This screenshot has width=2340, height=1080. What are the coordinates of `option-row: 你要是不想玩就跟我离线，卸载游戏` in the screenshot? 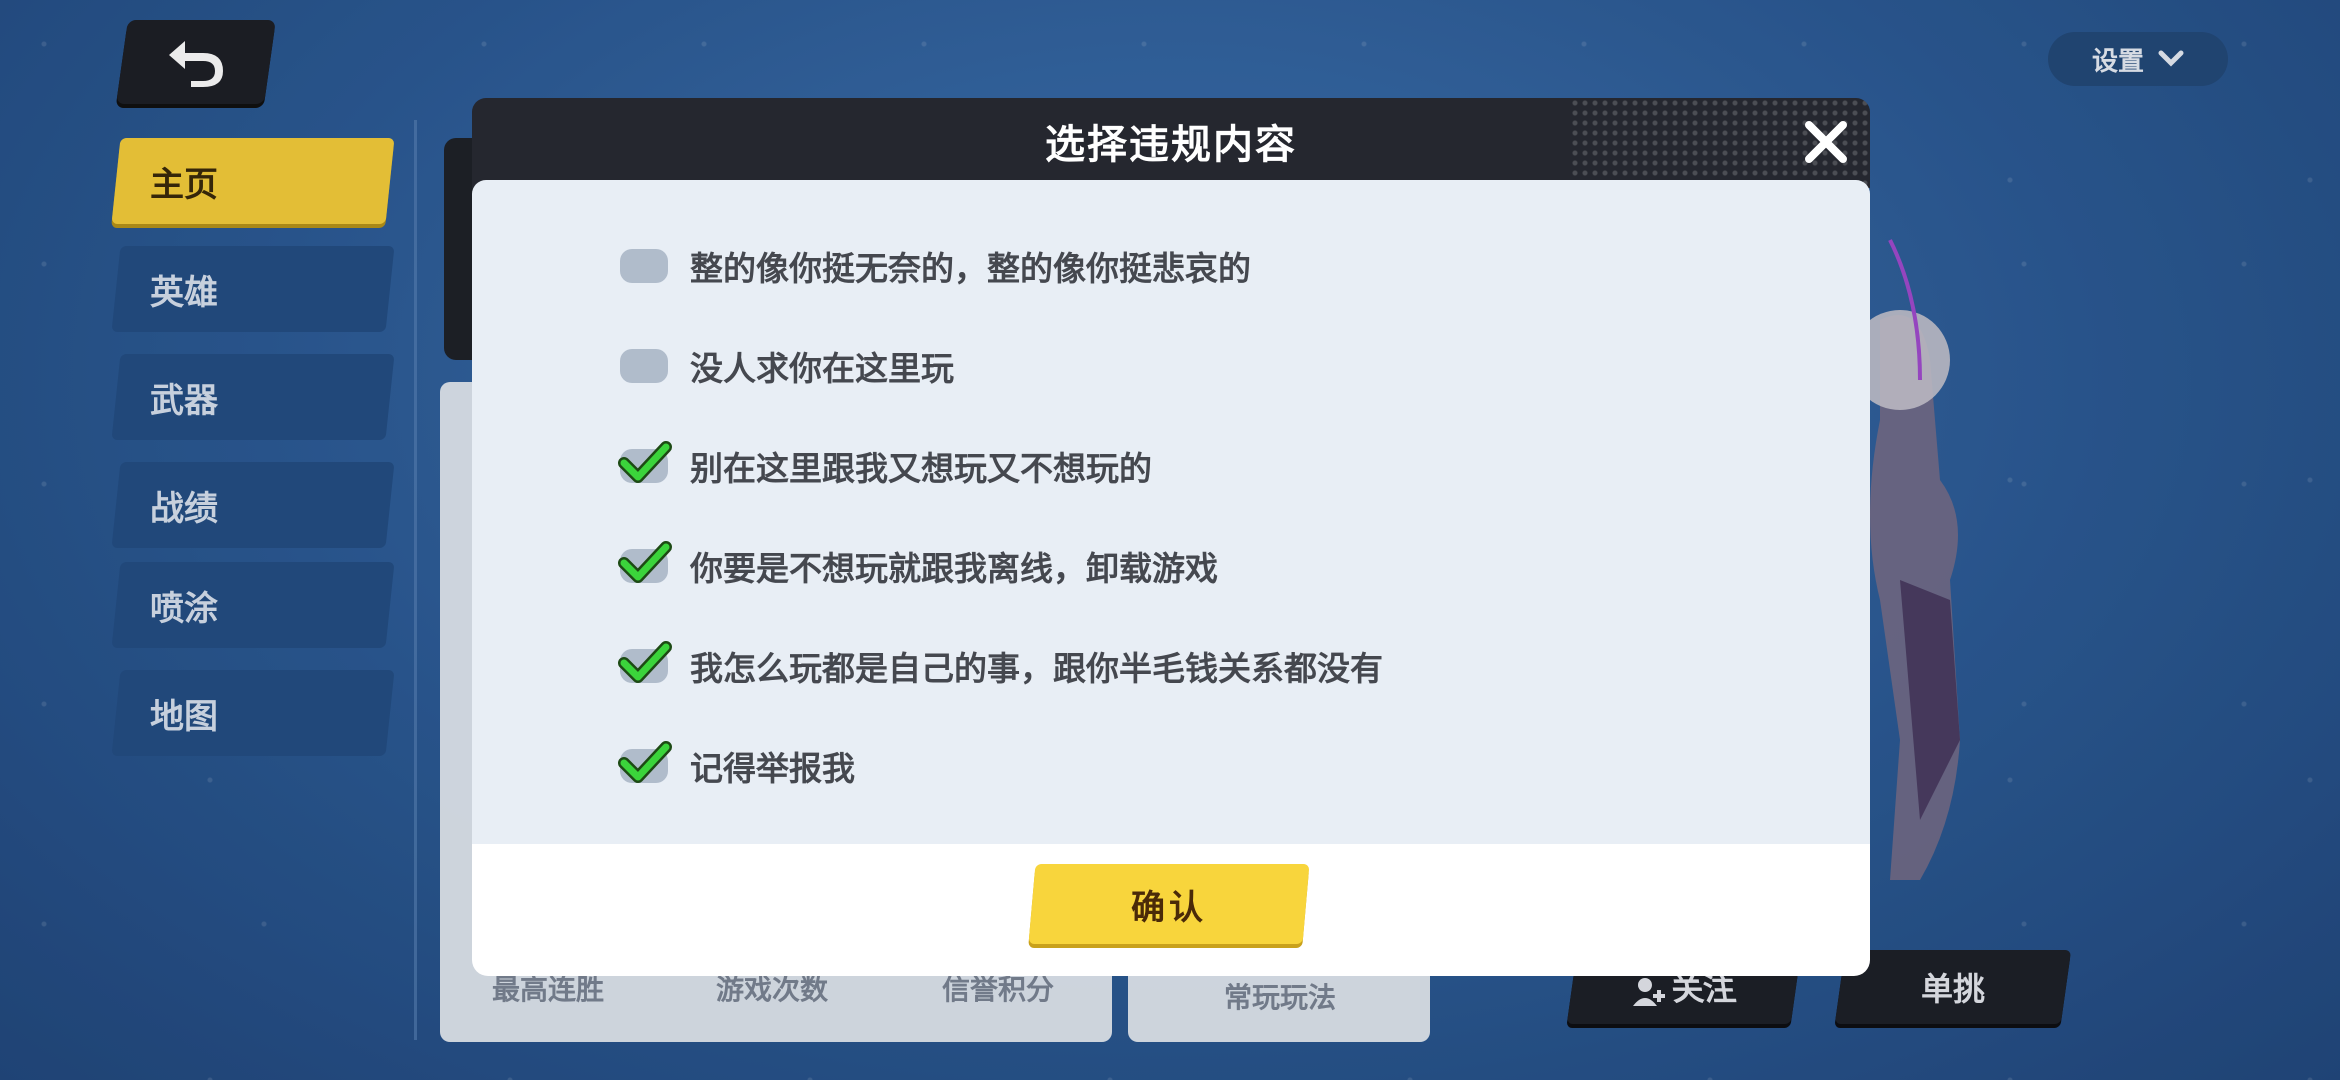 It's located at (918, 565).